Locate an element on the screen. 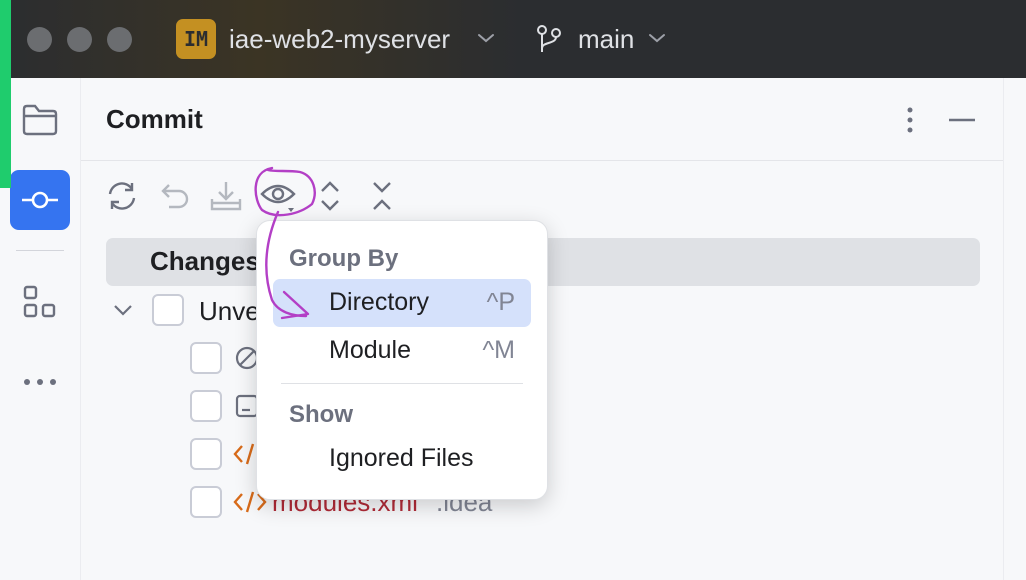 The width and height of the screenshot is (1026, 580). view-options-button is located at coordinates (278, 196).